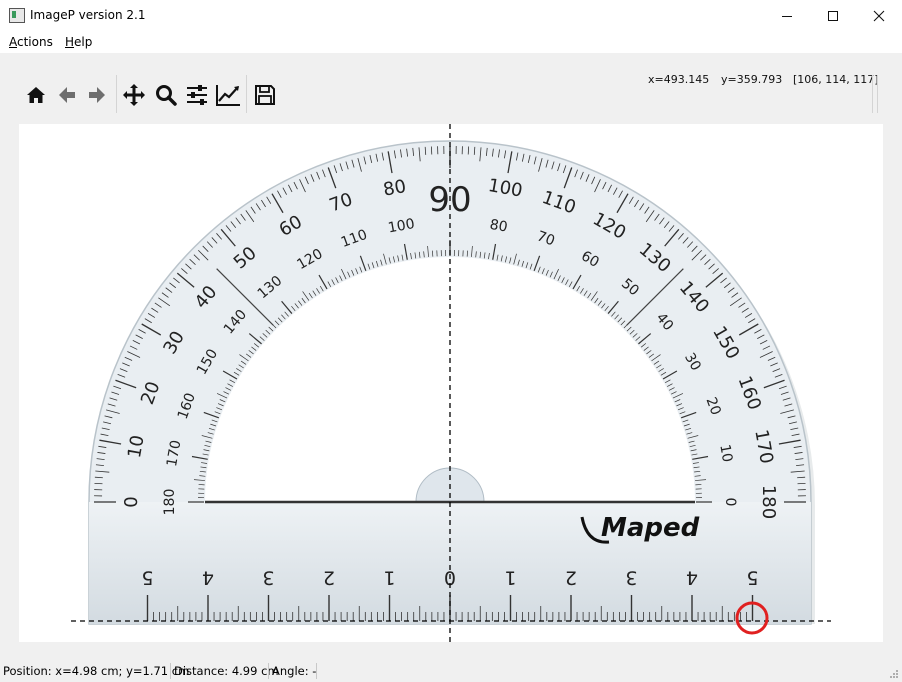  I want to click on menu-help: Help, so click(78, 42).